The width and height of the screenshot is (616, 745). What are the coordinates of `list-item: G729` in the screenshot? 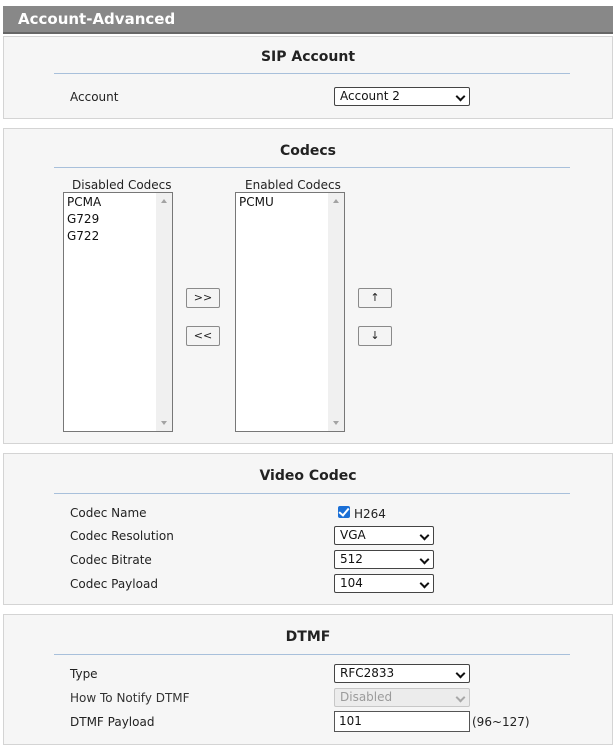 It's located at (83, 219).